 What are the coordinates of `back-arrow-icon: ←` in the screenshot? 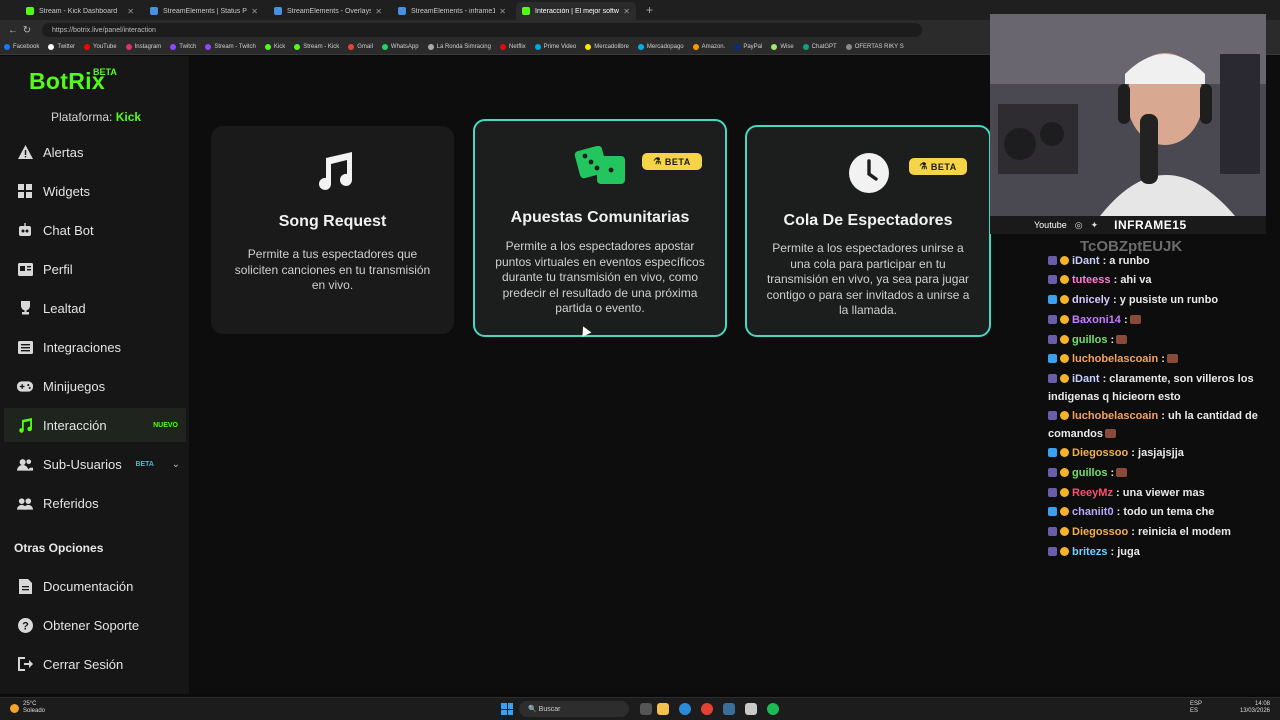 It's located at (13, 30).